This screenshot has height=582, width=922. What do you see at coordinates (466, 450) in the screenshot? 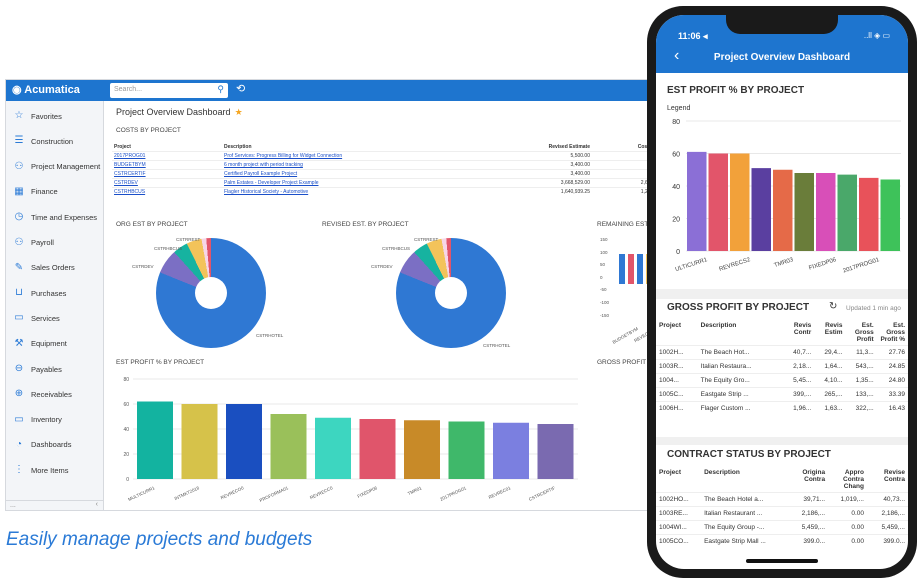
I see `bar-2017prog01` at bounding box center [466, 450].